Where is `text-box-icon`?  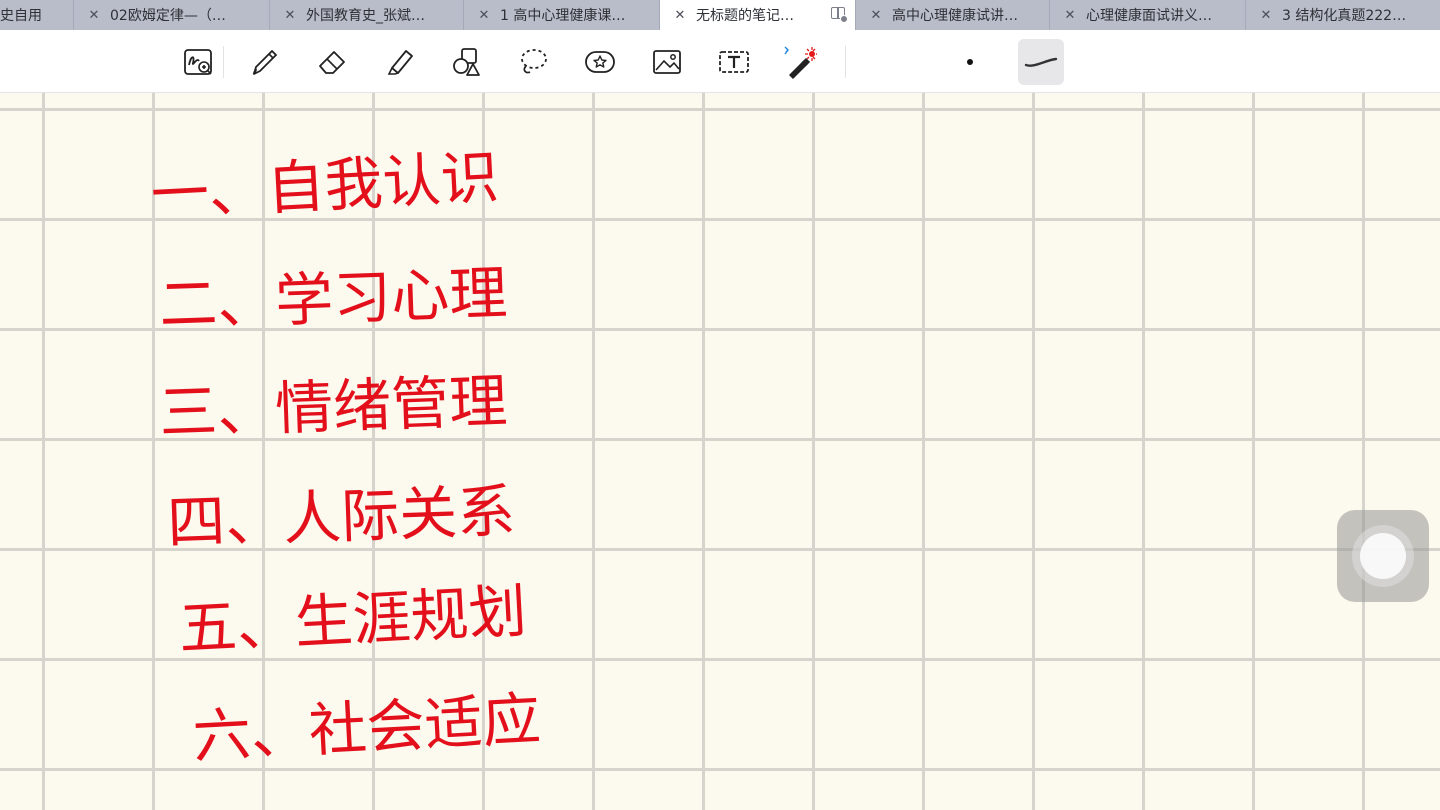
text-box-icon is located at coordinates (734, 62).